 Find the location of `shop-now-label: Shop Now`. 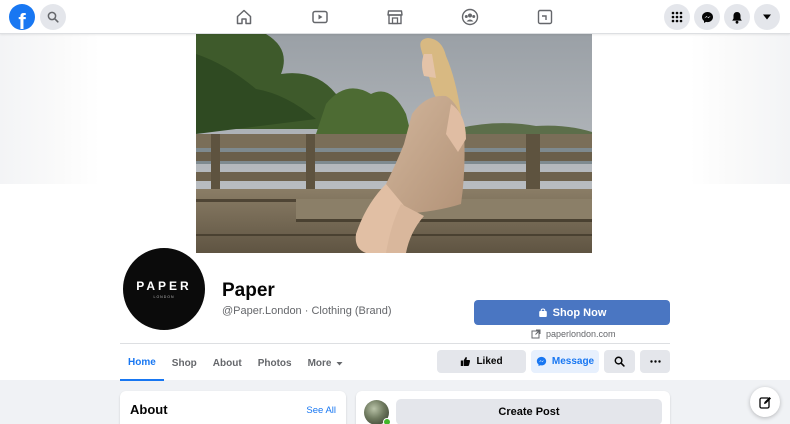

shop-now-label: Shop Now is located at coordinates (579, 312).